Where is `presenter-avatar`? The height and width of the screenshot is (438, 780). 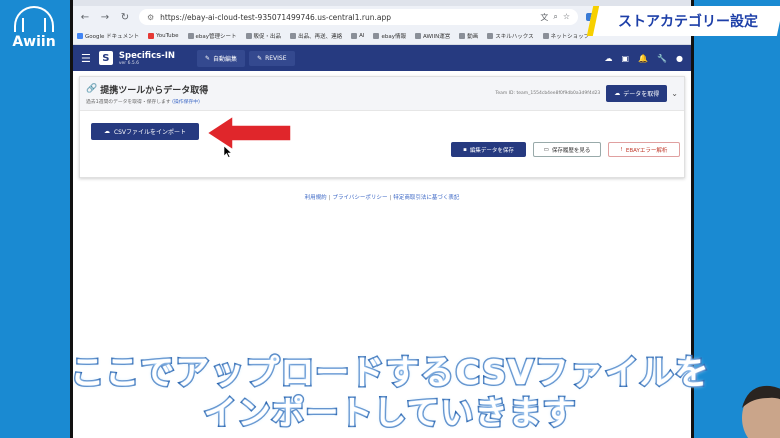 presenter-avatar is located at coordinates (761, 411).